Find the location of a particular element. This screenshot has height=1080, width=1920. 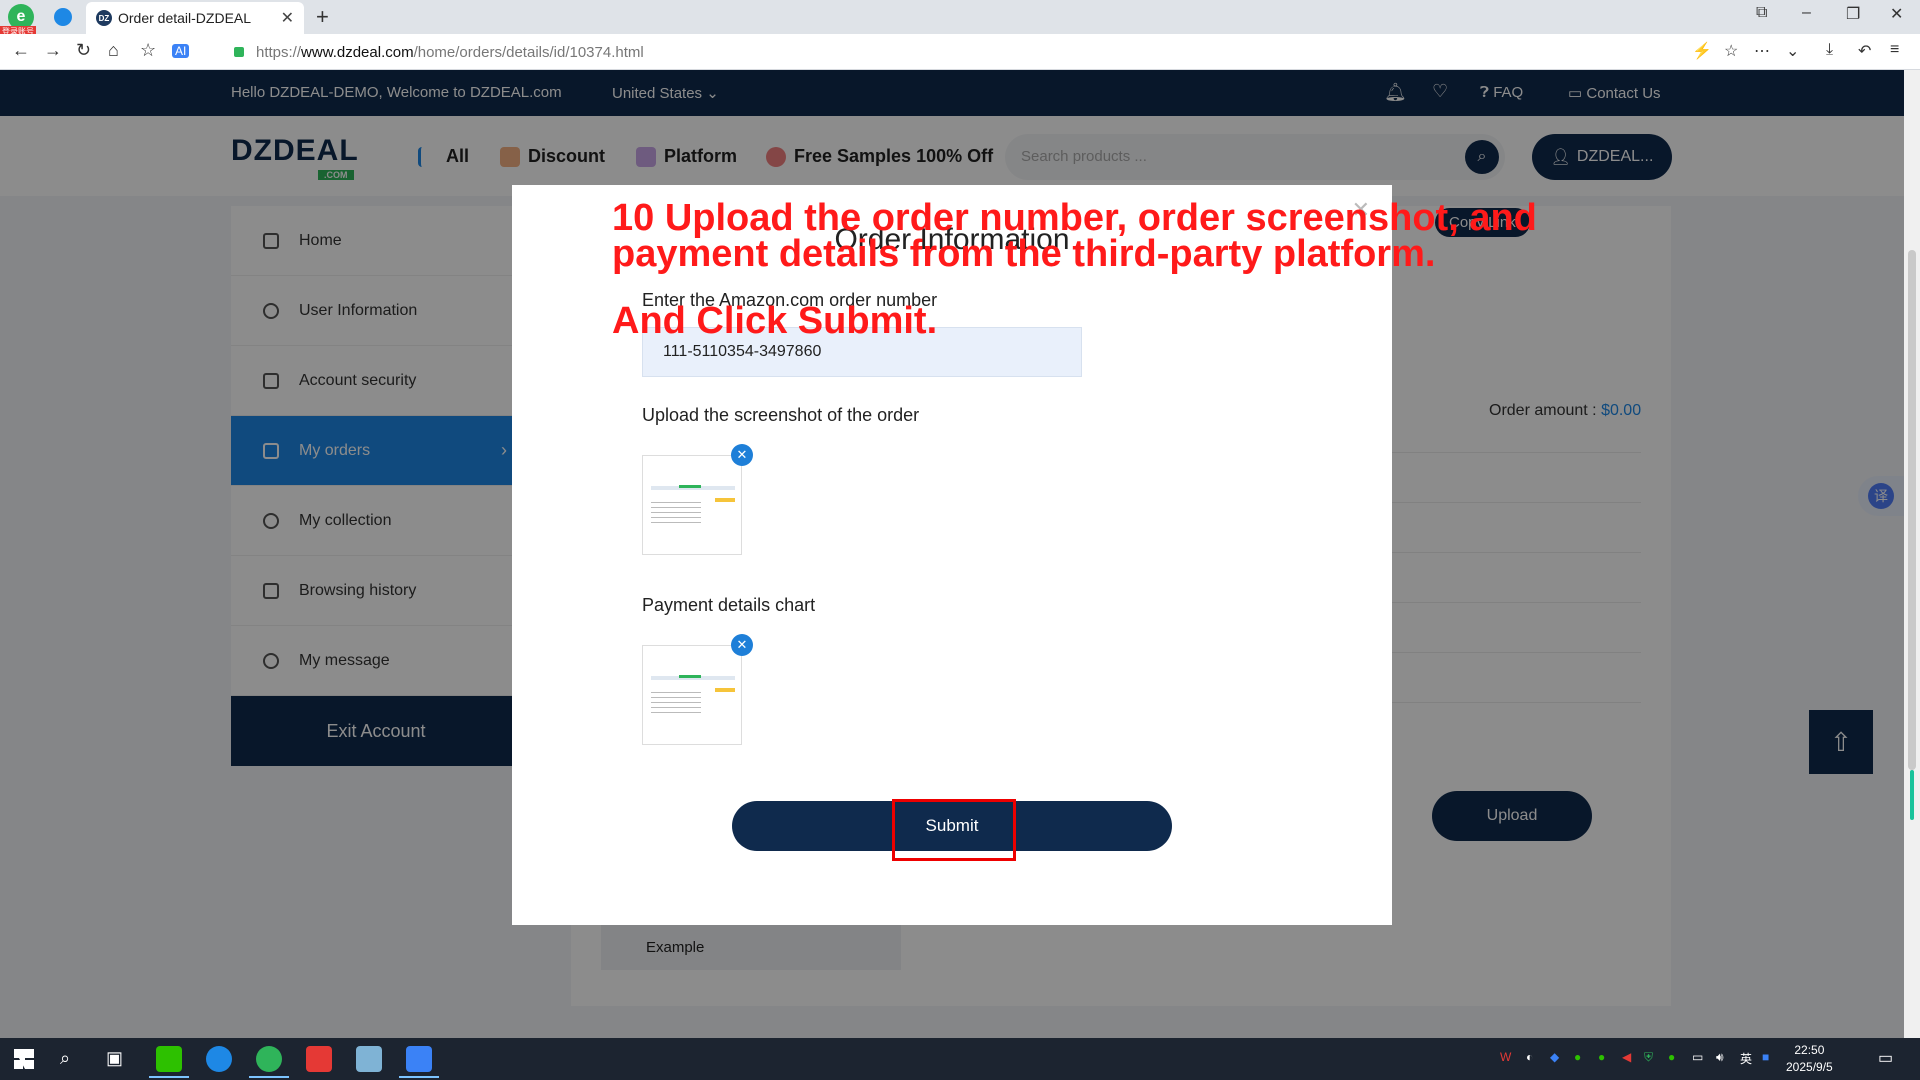

volume-icon: 🔊︎ is located at coordinates (1720, 1057).